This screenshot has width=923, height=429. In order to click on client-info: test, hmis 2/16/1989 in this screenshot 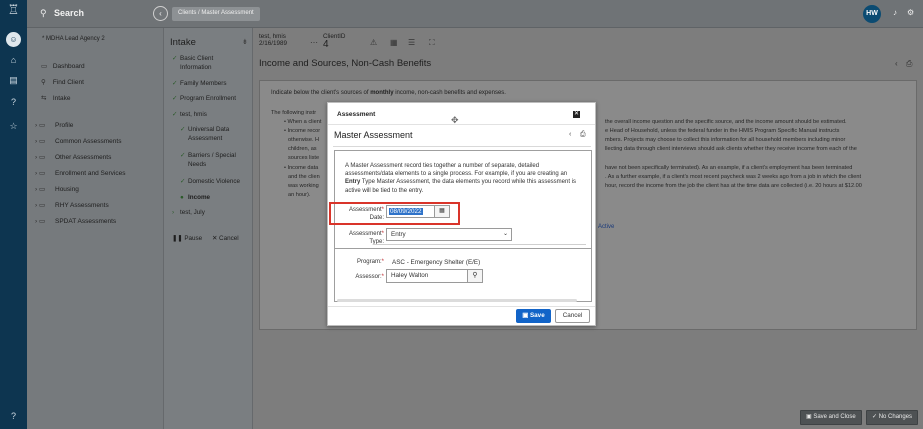, I will do `click(273, 40)`.